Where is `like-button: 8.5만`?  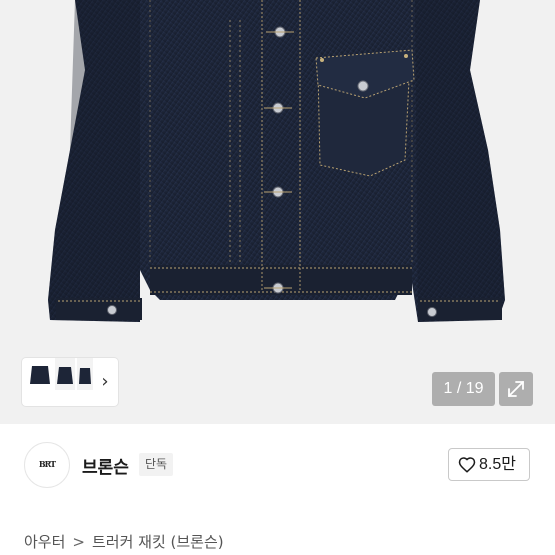 like-button: 8.5만 is located at coordinates (489, 464).